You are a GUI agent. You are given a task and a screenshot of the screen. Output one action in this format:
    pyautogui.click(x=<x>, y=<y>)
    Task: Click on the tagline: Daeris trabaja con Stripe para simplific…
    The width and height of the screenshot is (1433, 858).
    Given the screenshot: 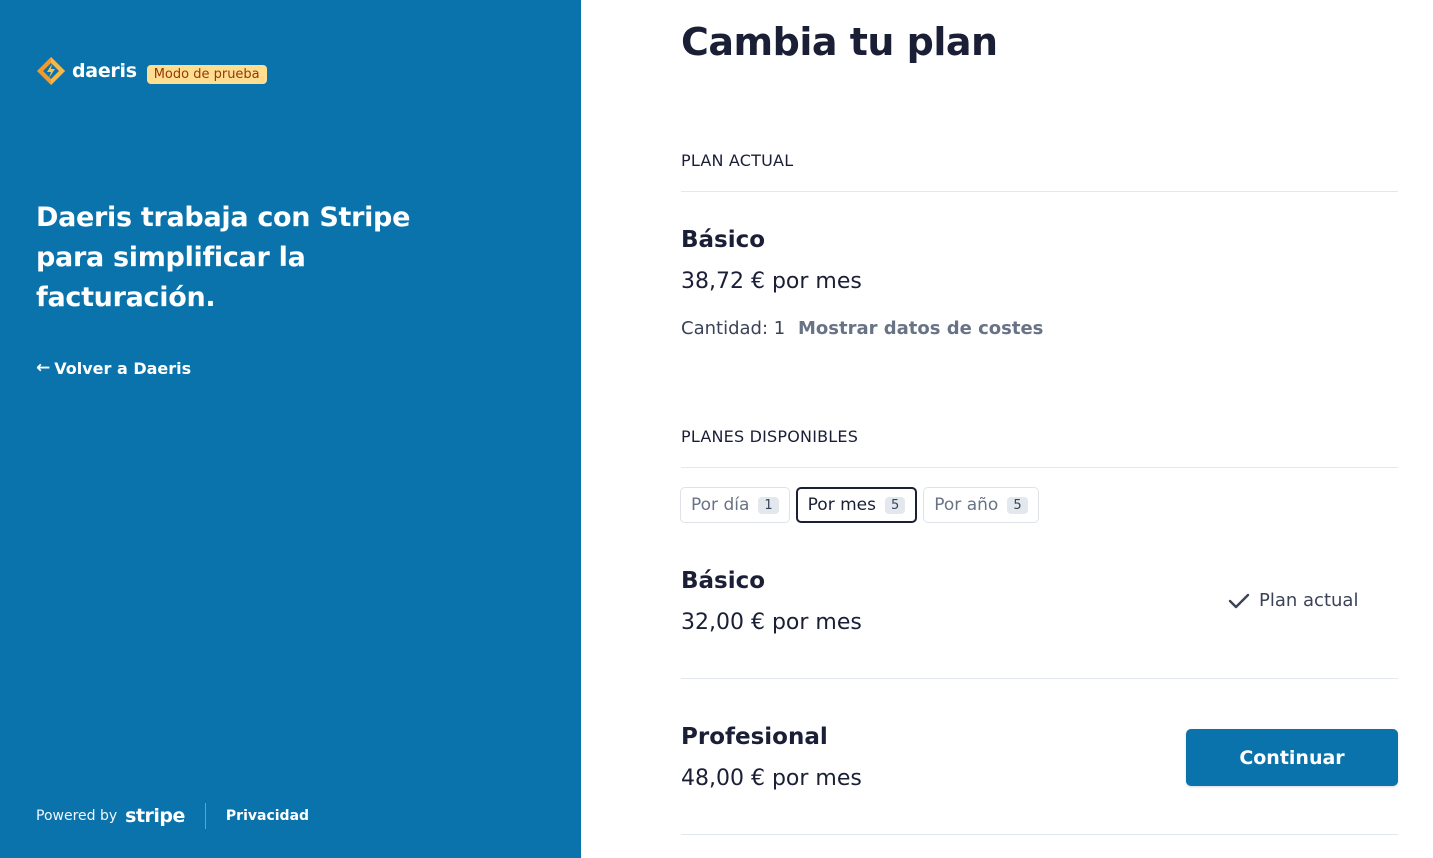 What is the action you would take?
    pyautogui.click(x=223, y=257)
    